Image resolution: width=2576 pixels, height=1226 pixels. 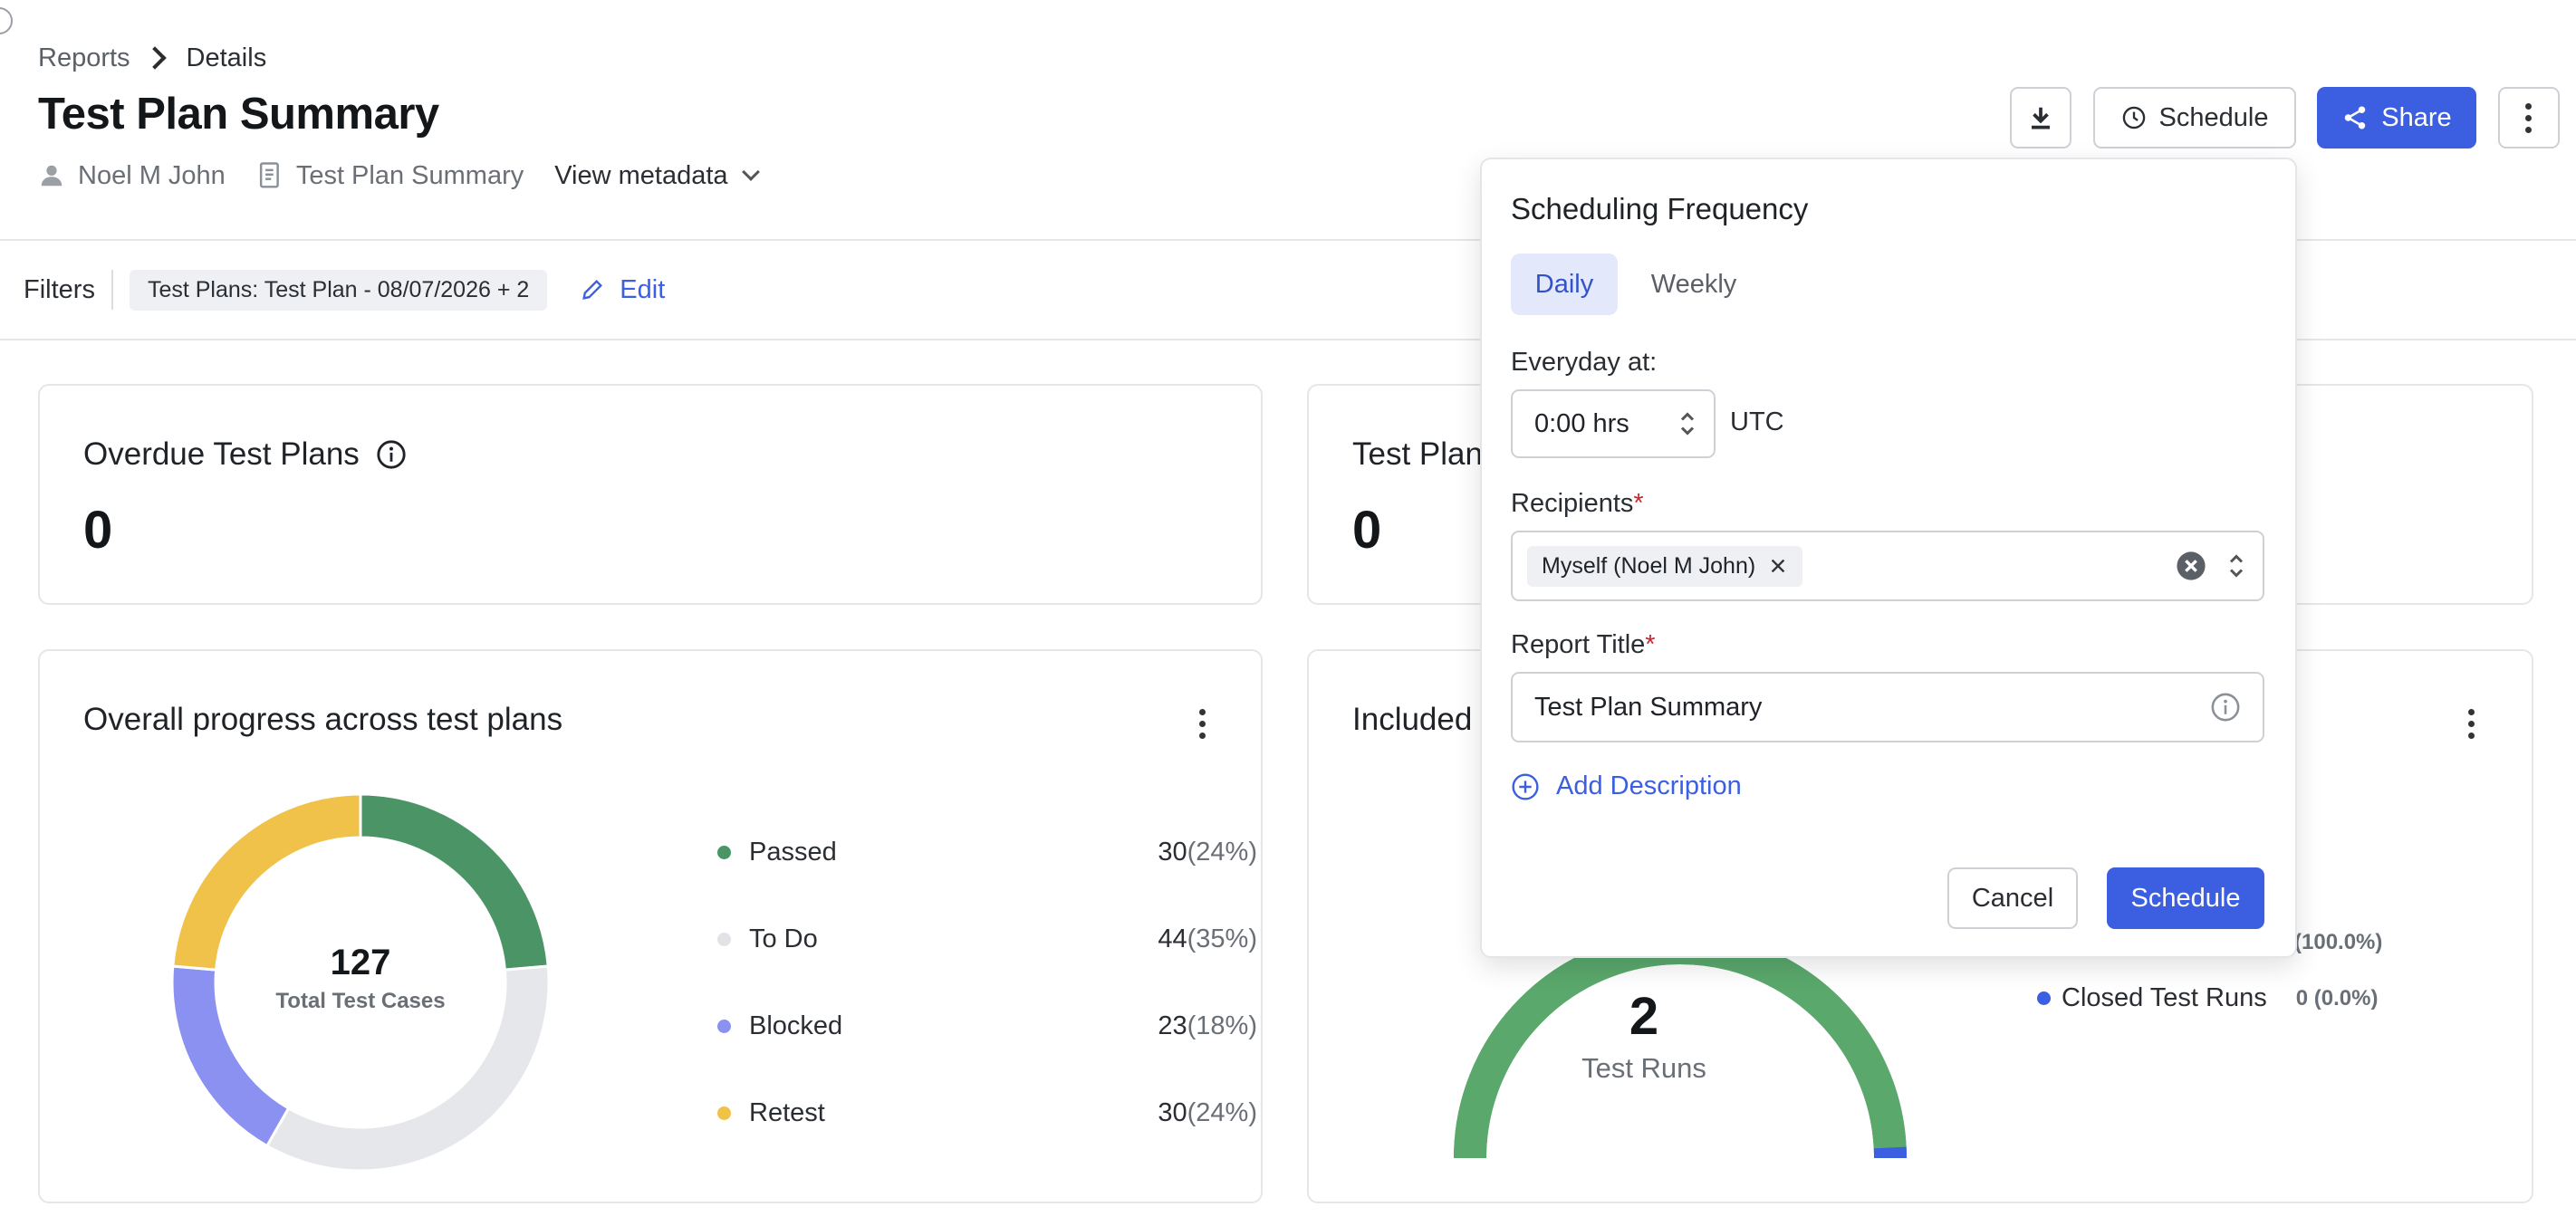 I want to click on legend-label: Retest, so click(x=787, y=1113).